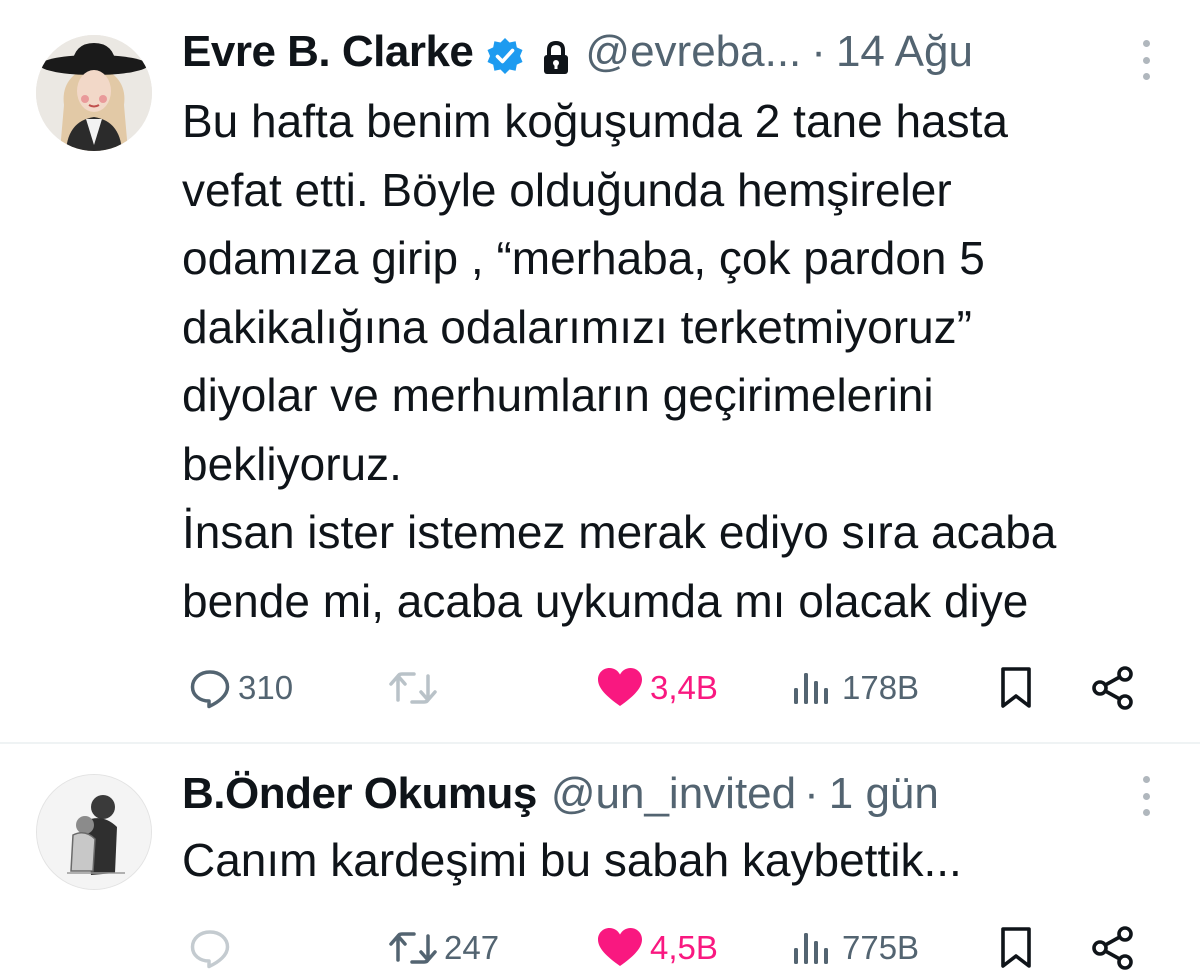 This screenshot has height=978, width=1200. Describe the element at coordinates (359, 794) in the screenshot. I see `author-name: B.Önder Okumuş` at that location.